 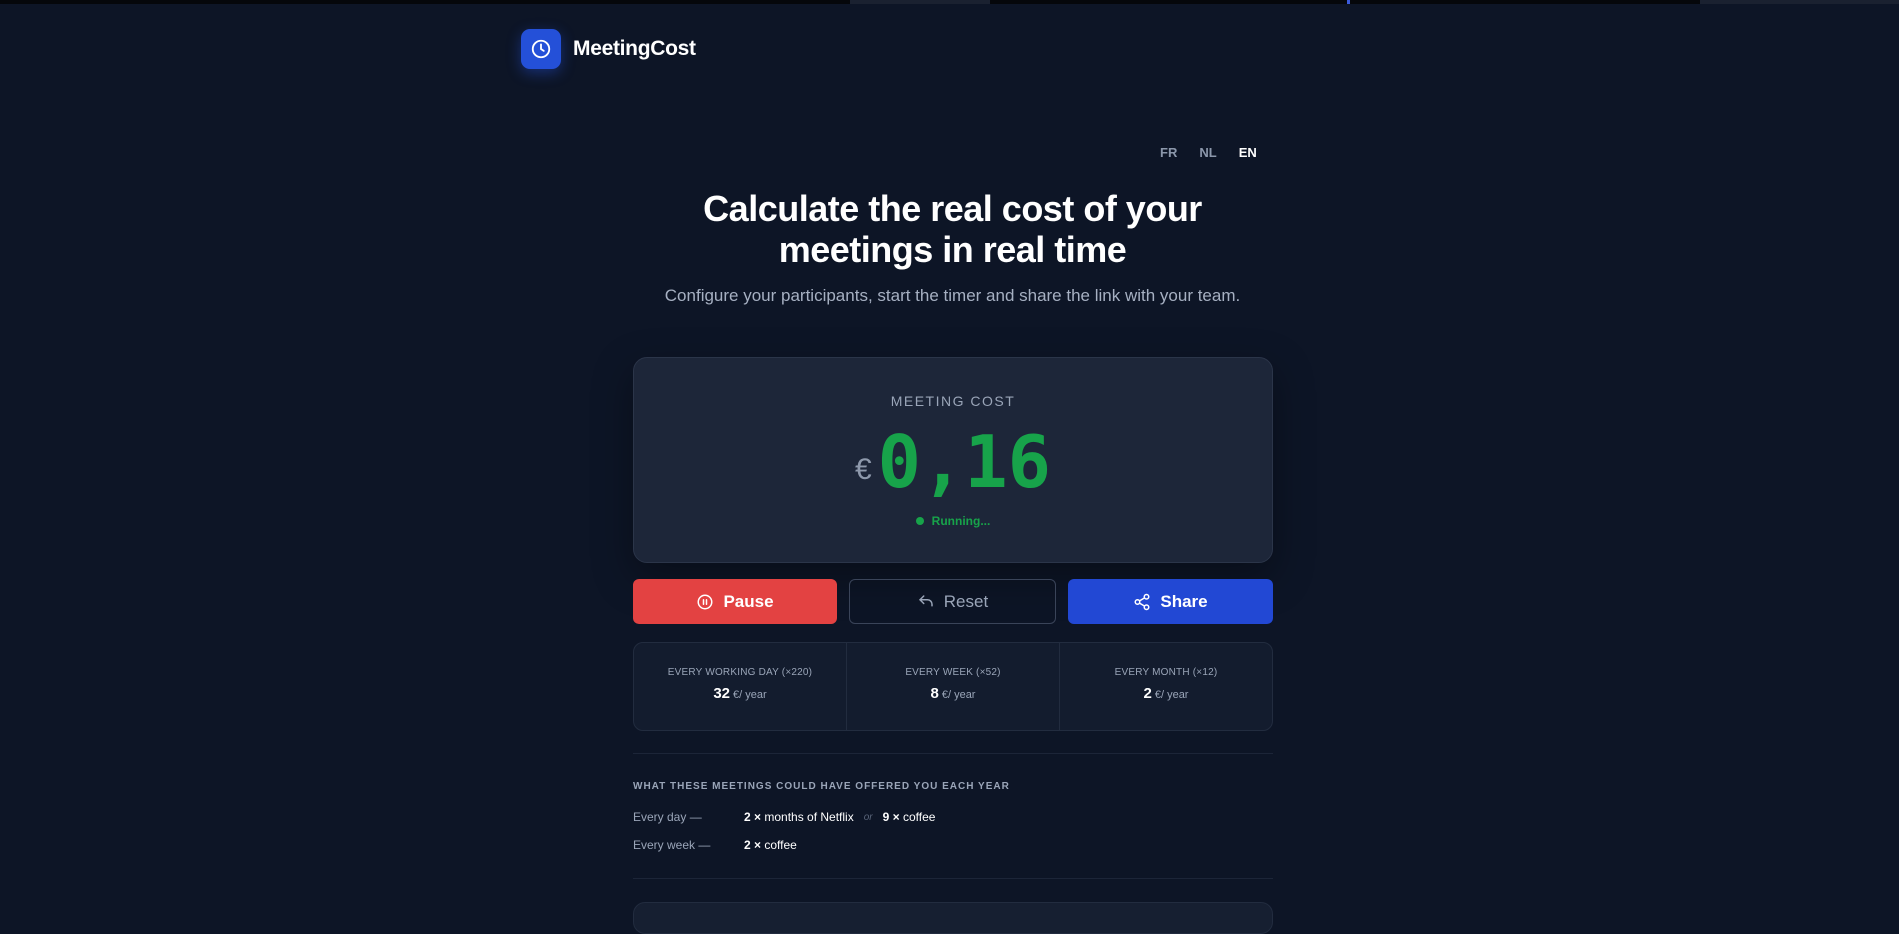 What do you see at coordinates (926, 600) in the screenshot?
I see `undo-icon` at bounding box center [926, 600].